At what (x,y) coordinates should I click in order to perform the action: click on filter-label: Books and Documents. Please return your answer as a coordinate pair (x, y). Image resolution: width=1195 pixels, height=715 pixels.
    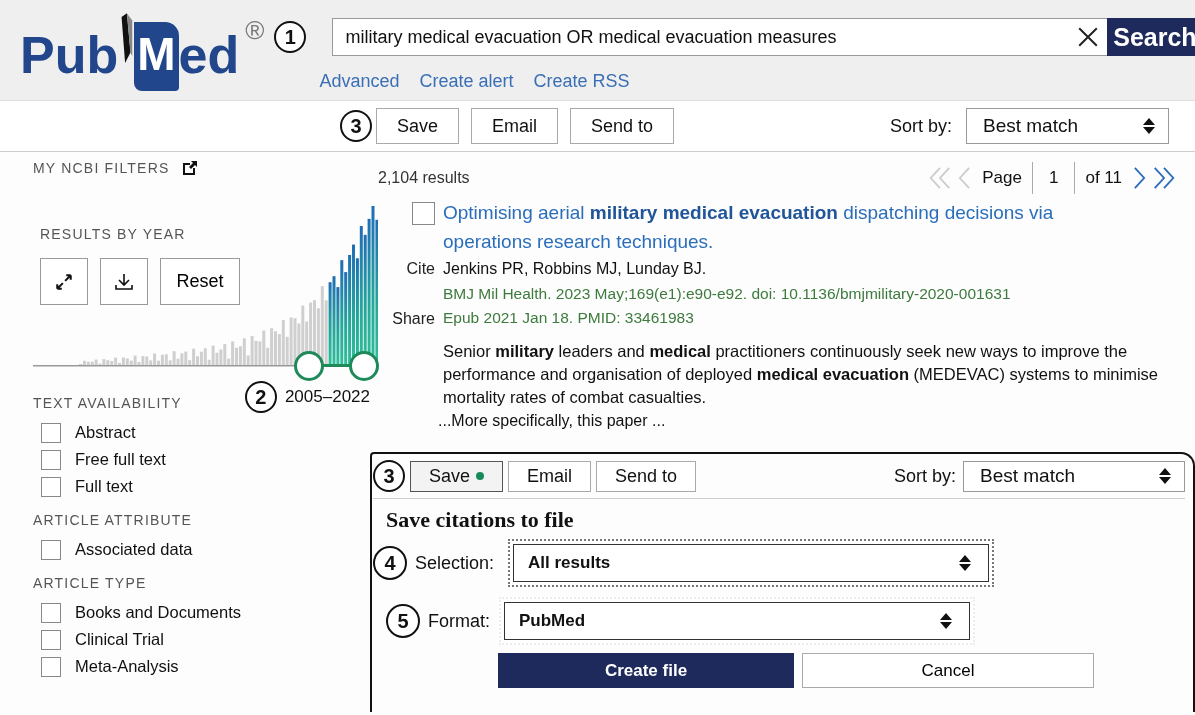
    Looking at the image, I should click on (158, 612).